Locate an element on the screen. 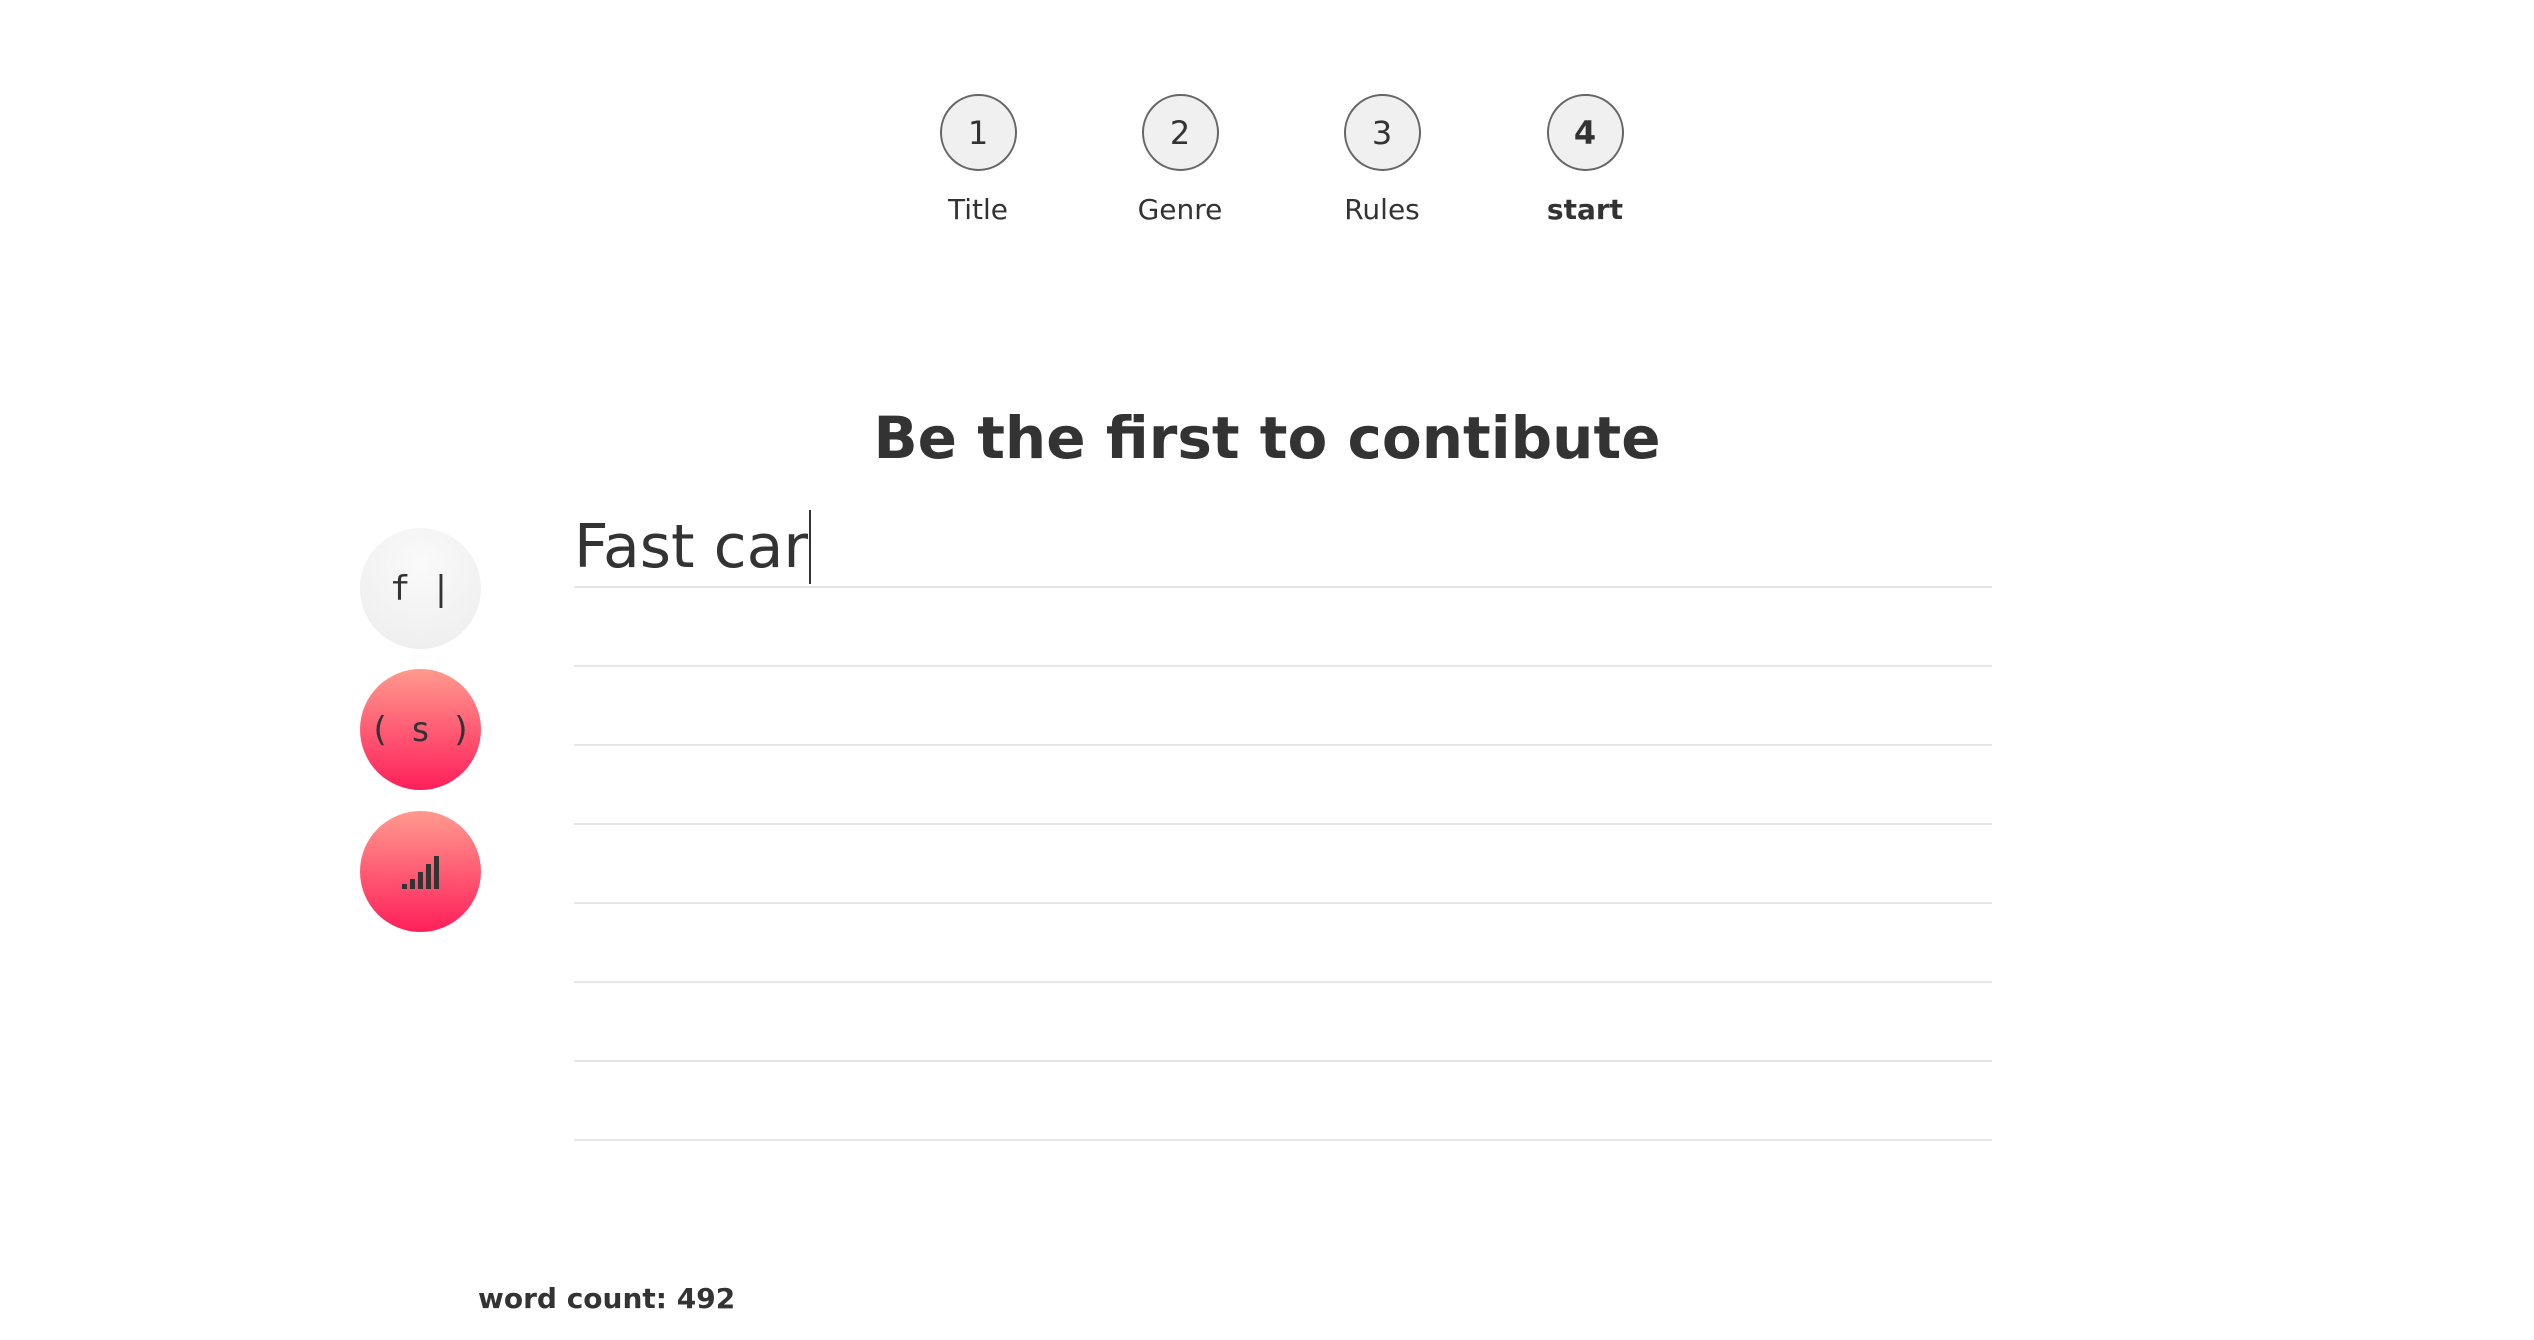 Image resolution: width=2534 pixels, height=1340 pixels. step-number-circle: 1 is located at coordinates (978, 132).